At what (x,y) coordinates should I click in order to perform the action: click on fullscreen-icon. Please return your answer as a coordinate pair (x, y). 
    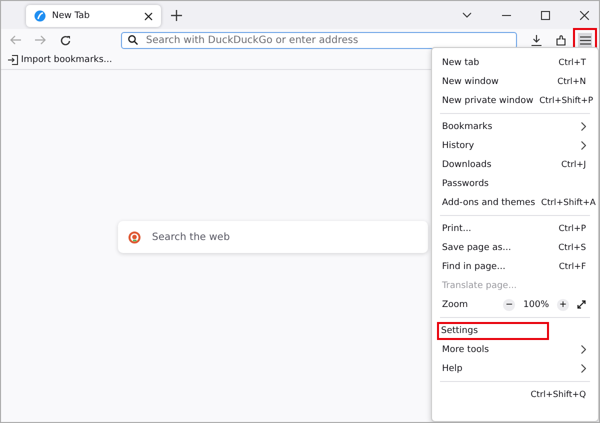
    Looking at the image, I should click on (581, 304).